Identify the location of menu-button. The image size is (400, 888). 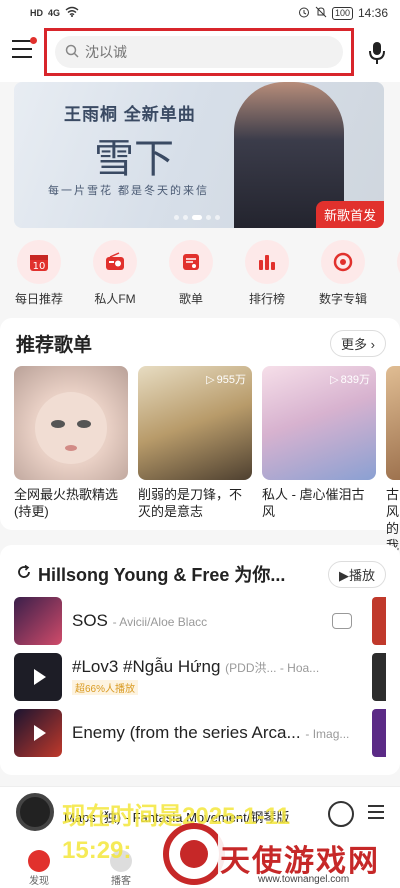
(24, 48).